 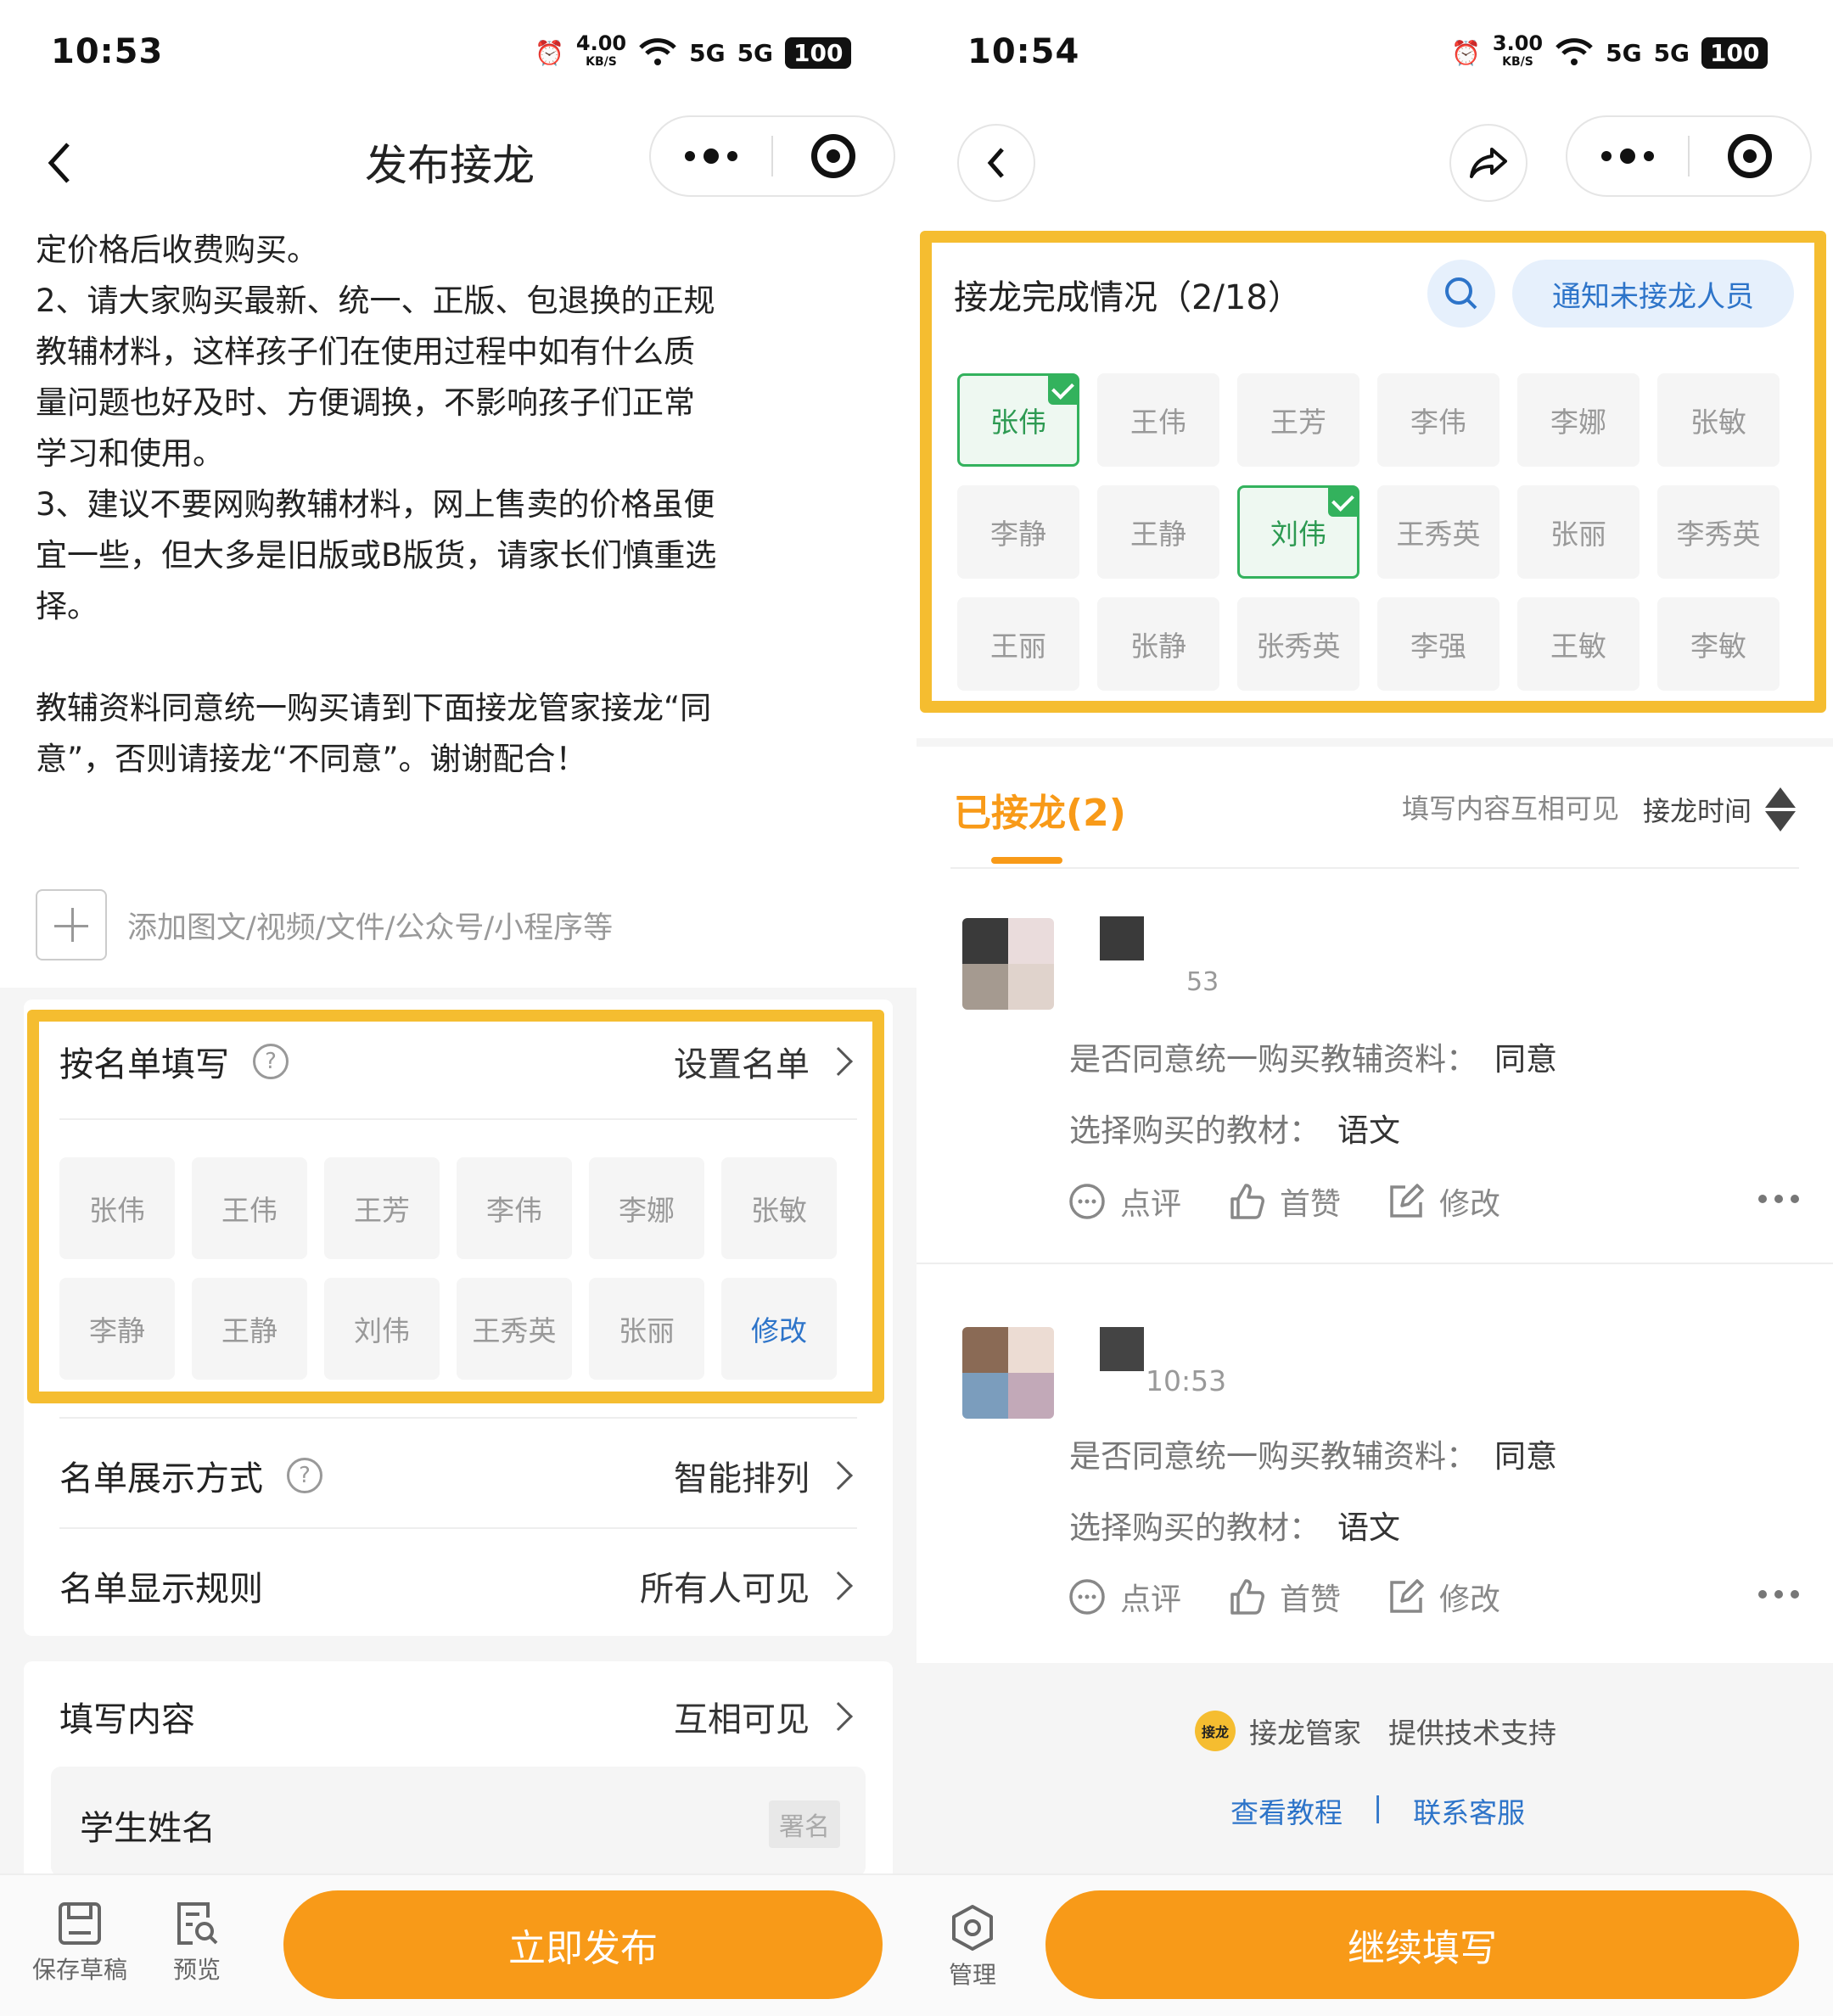 What do you see at coordinates (458, 1822) in the screenshot?
I see `form-field: 学生姓名 署名` at bounding box center [458, 1822].